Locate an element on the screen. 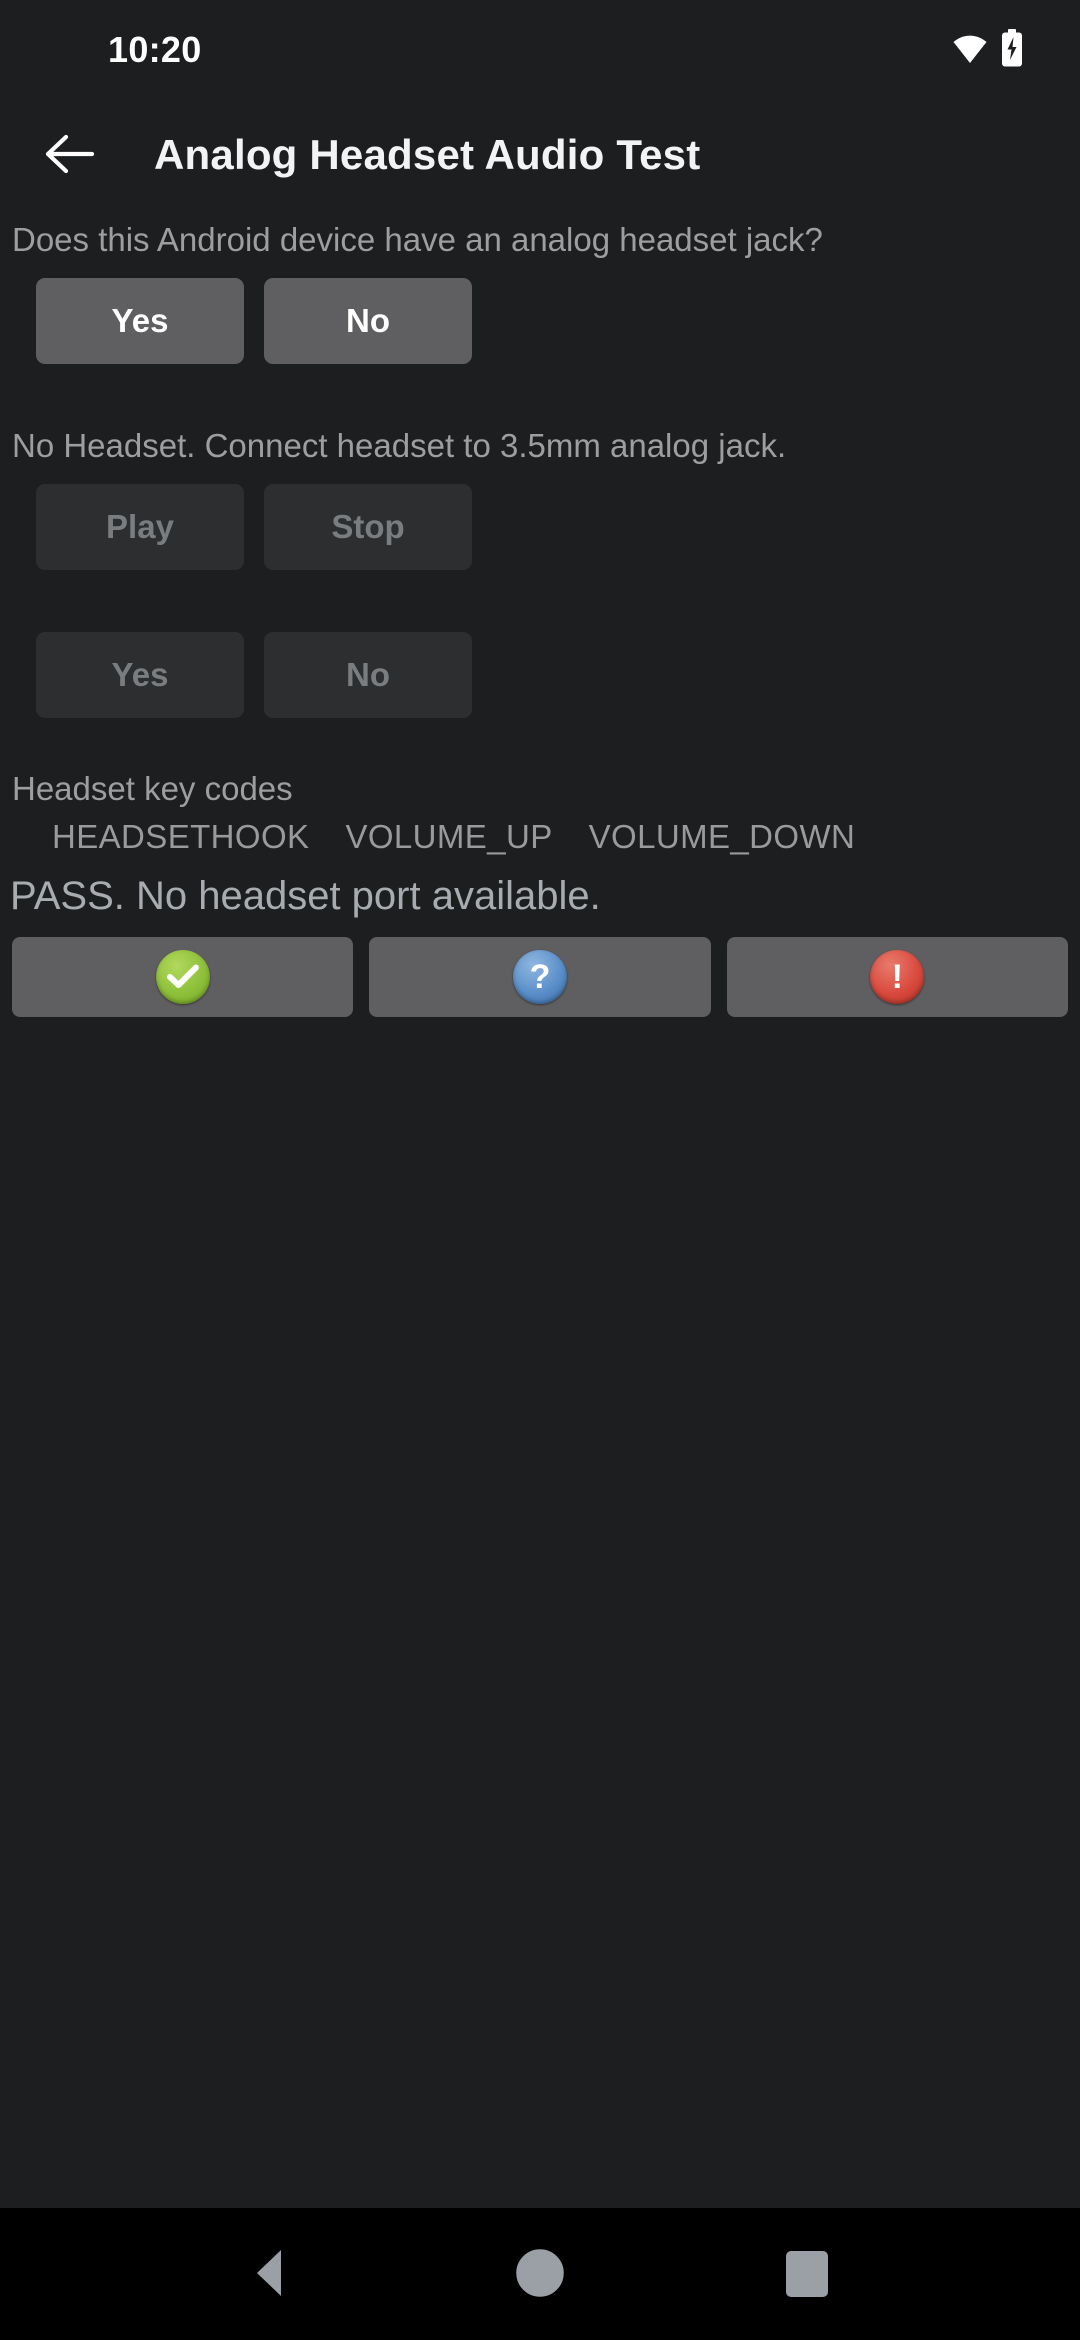 The height and width of the screenshot is (2340, 1080). back-button is located at coordinates (70, 155).